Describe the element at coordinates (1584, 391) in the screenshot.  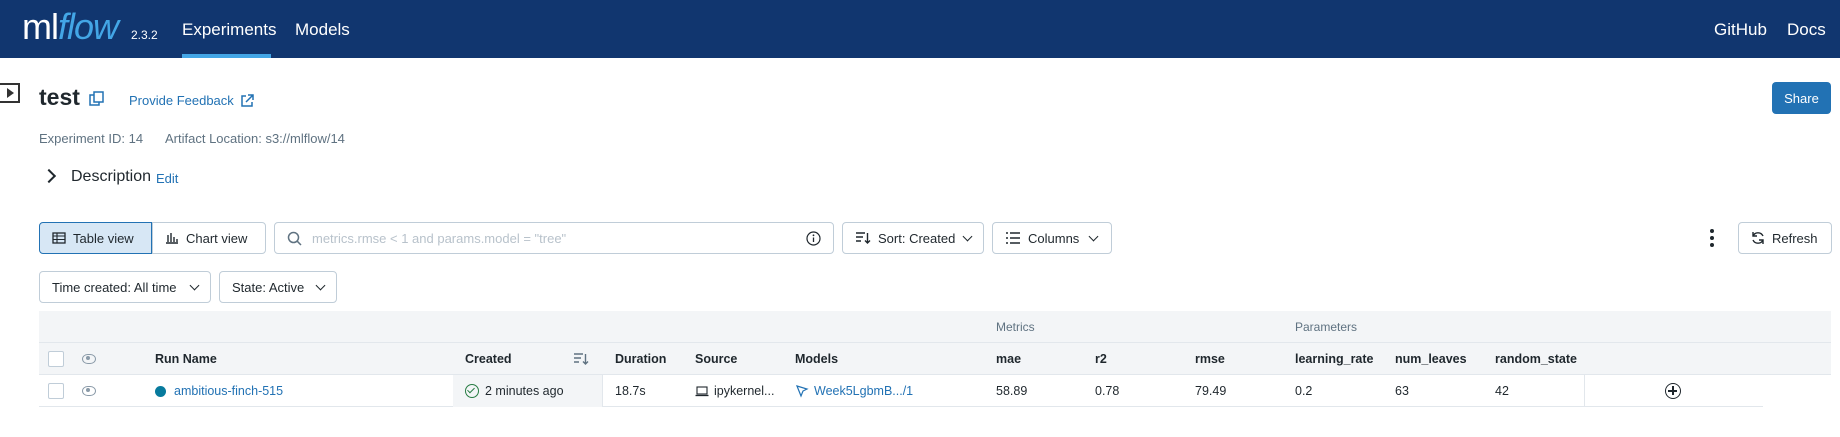
I see `column-divider` at that location.